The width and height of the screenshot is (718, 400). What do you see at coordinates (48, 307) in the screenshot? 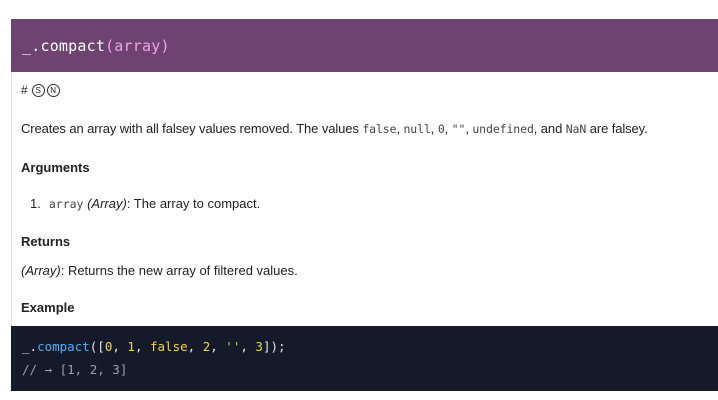
I see `example-heading: Example` at bounding box center [48, 307].